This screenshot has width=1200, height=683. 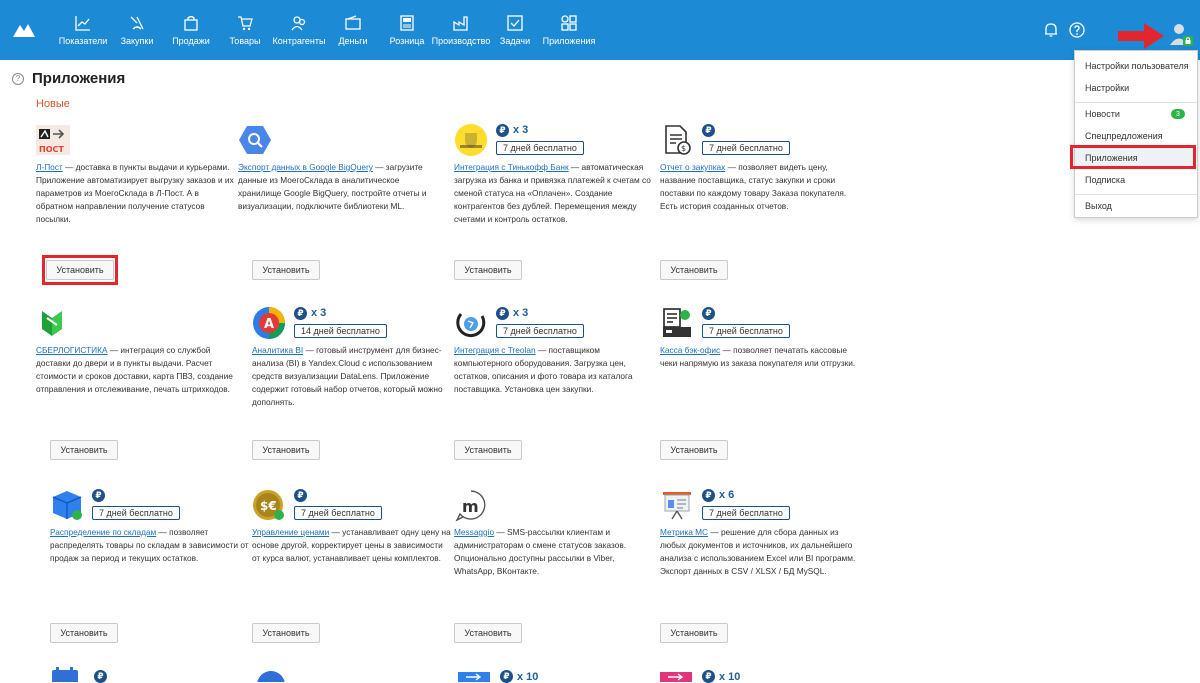 I want to click on app-link: Распределение по складам, so click(x=103, y=532).